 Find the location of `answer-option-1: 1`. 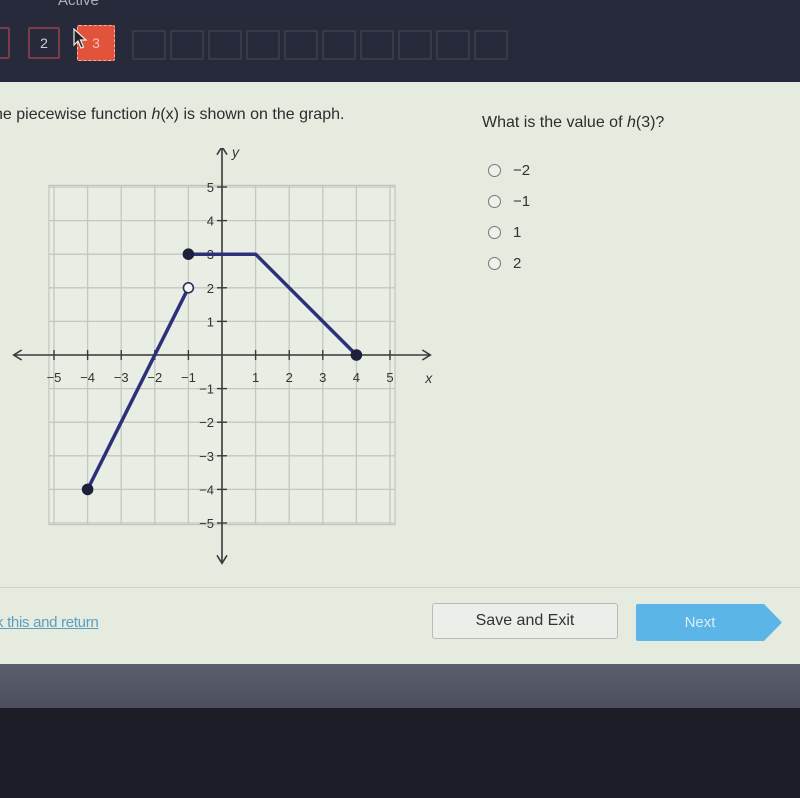

answer-option-1: 1 is located at coordinates (509, 232).